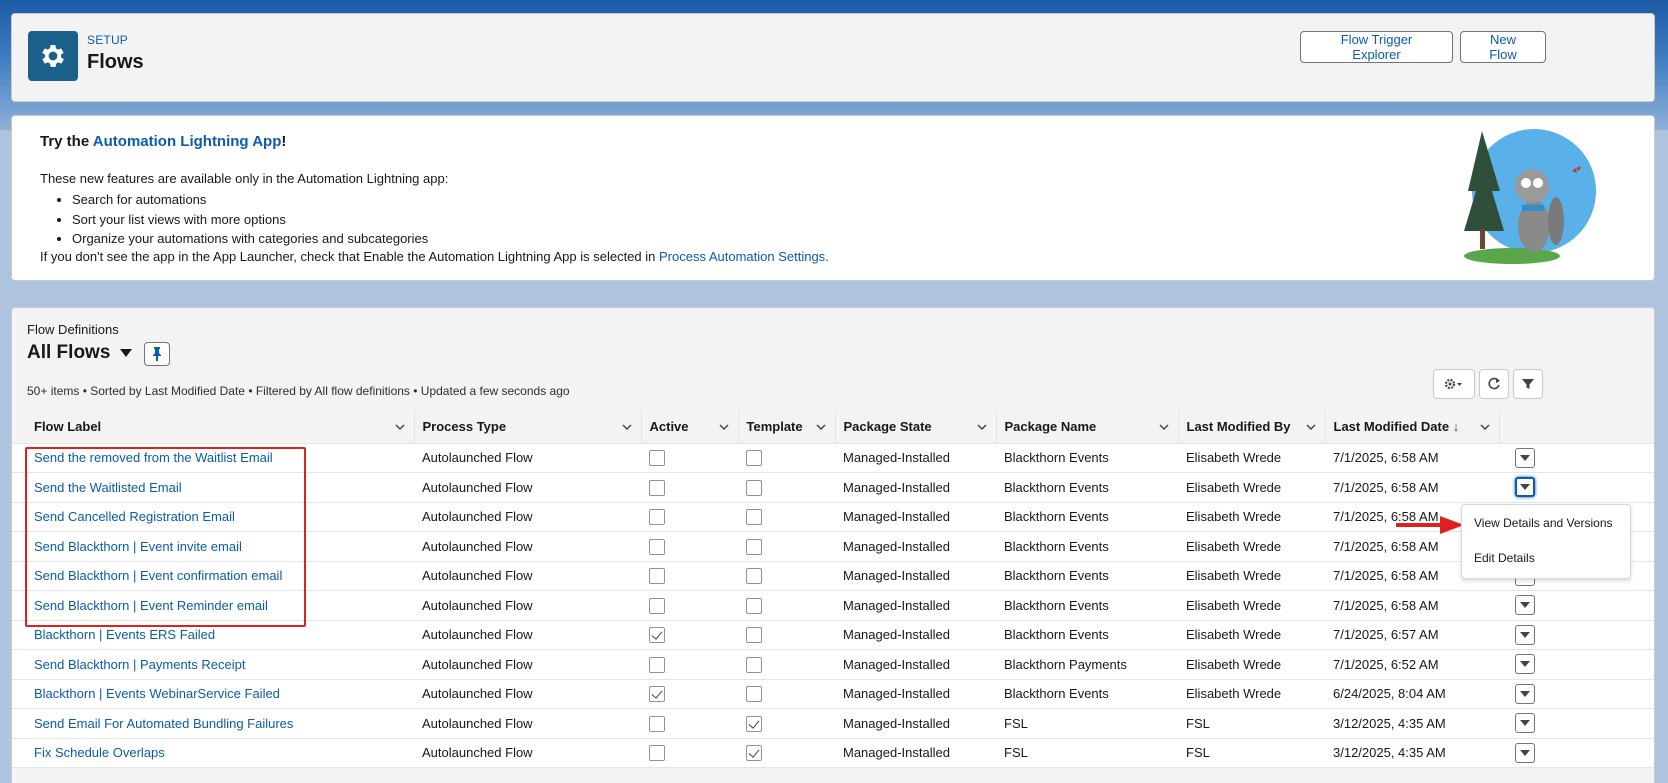  Describe the element at coordinates (690, 427) in the screenshot. I see `column-header-active: Active` at that location.